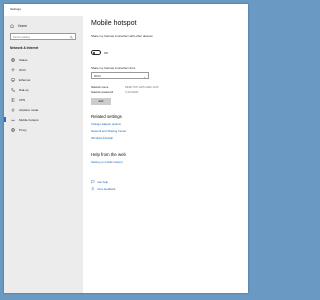  Describe the element at coordinates (43, 119) in the screenshot. I see `sidebar-item-mobile-hotspot: Mobile hotspot` at that location.